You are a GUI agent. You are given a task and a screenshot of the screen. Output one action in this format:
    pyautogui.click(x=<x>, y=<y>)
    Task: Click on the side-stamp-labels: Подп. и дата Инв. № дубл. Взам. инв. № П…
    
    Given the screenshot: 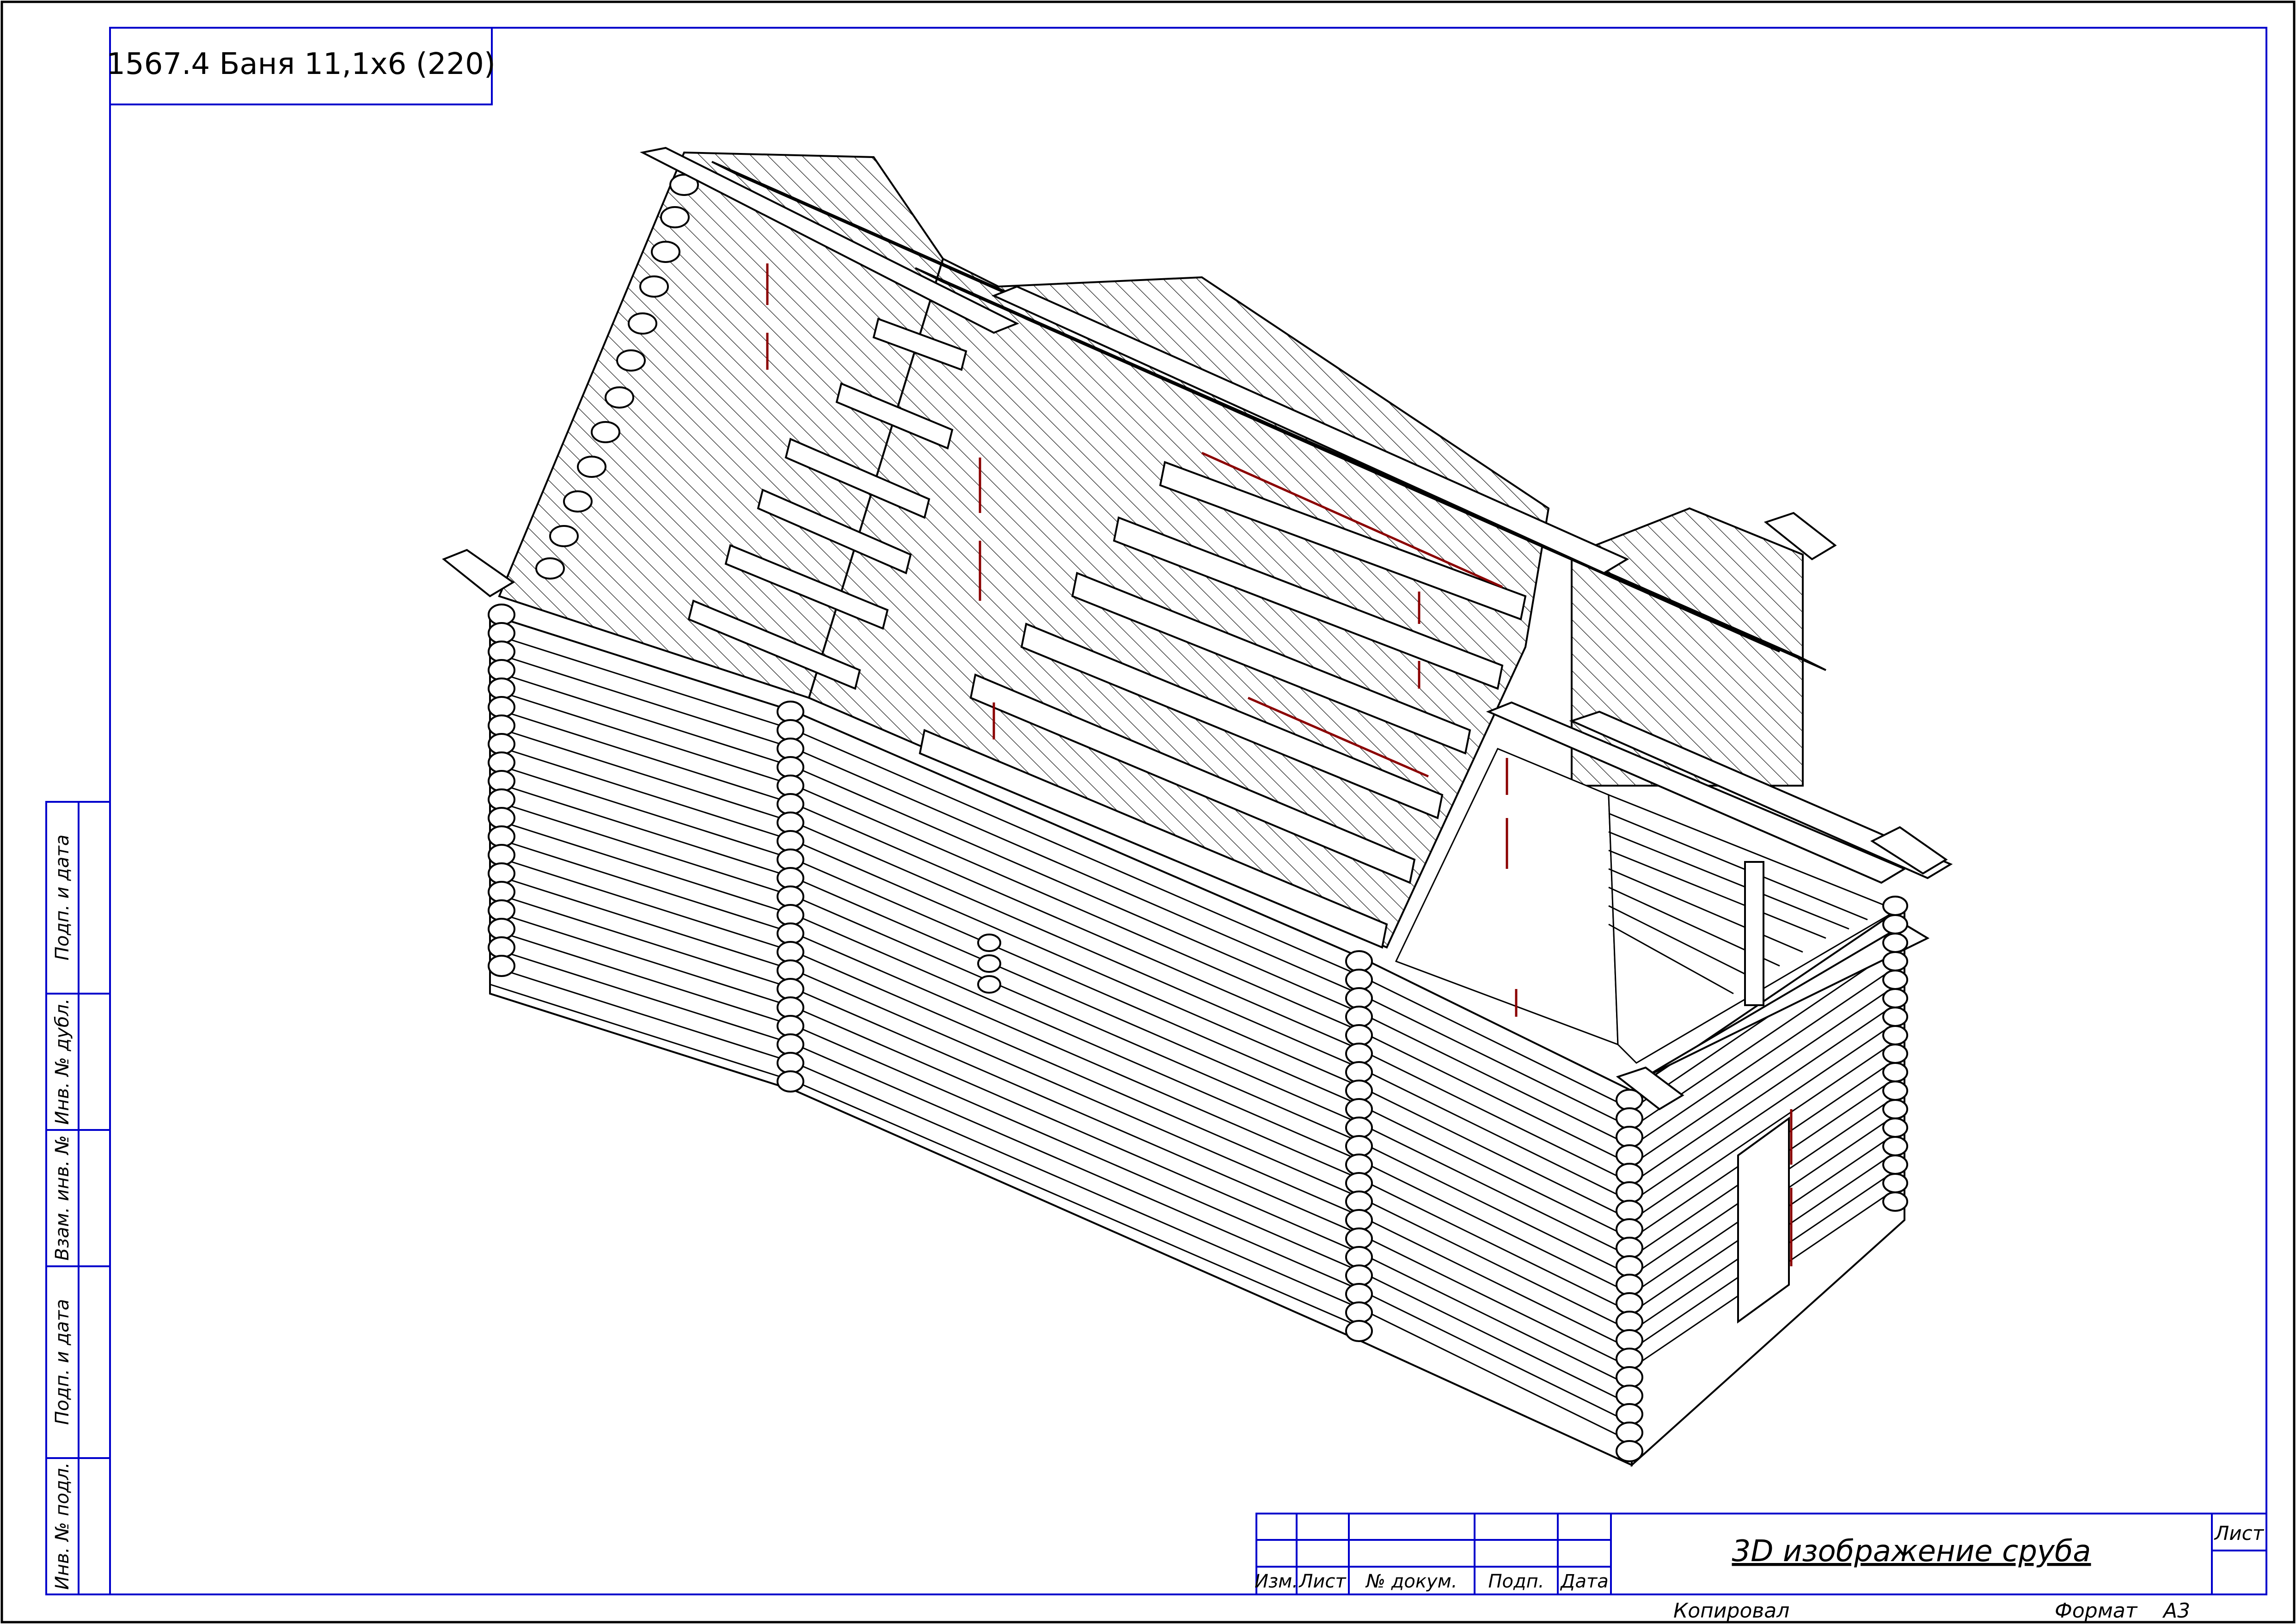 What is the action you would take?
    pyautogui.click(x=62, y=1212)
    